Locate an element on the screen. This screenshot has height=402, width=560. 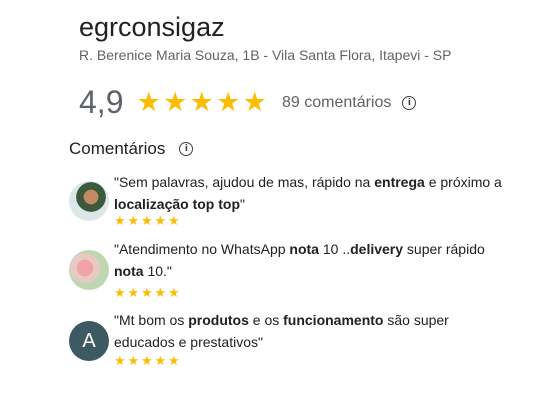
reviews-count-link: 89 comentários is located at coordinates (336, 103).